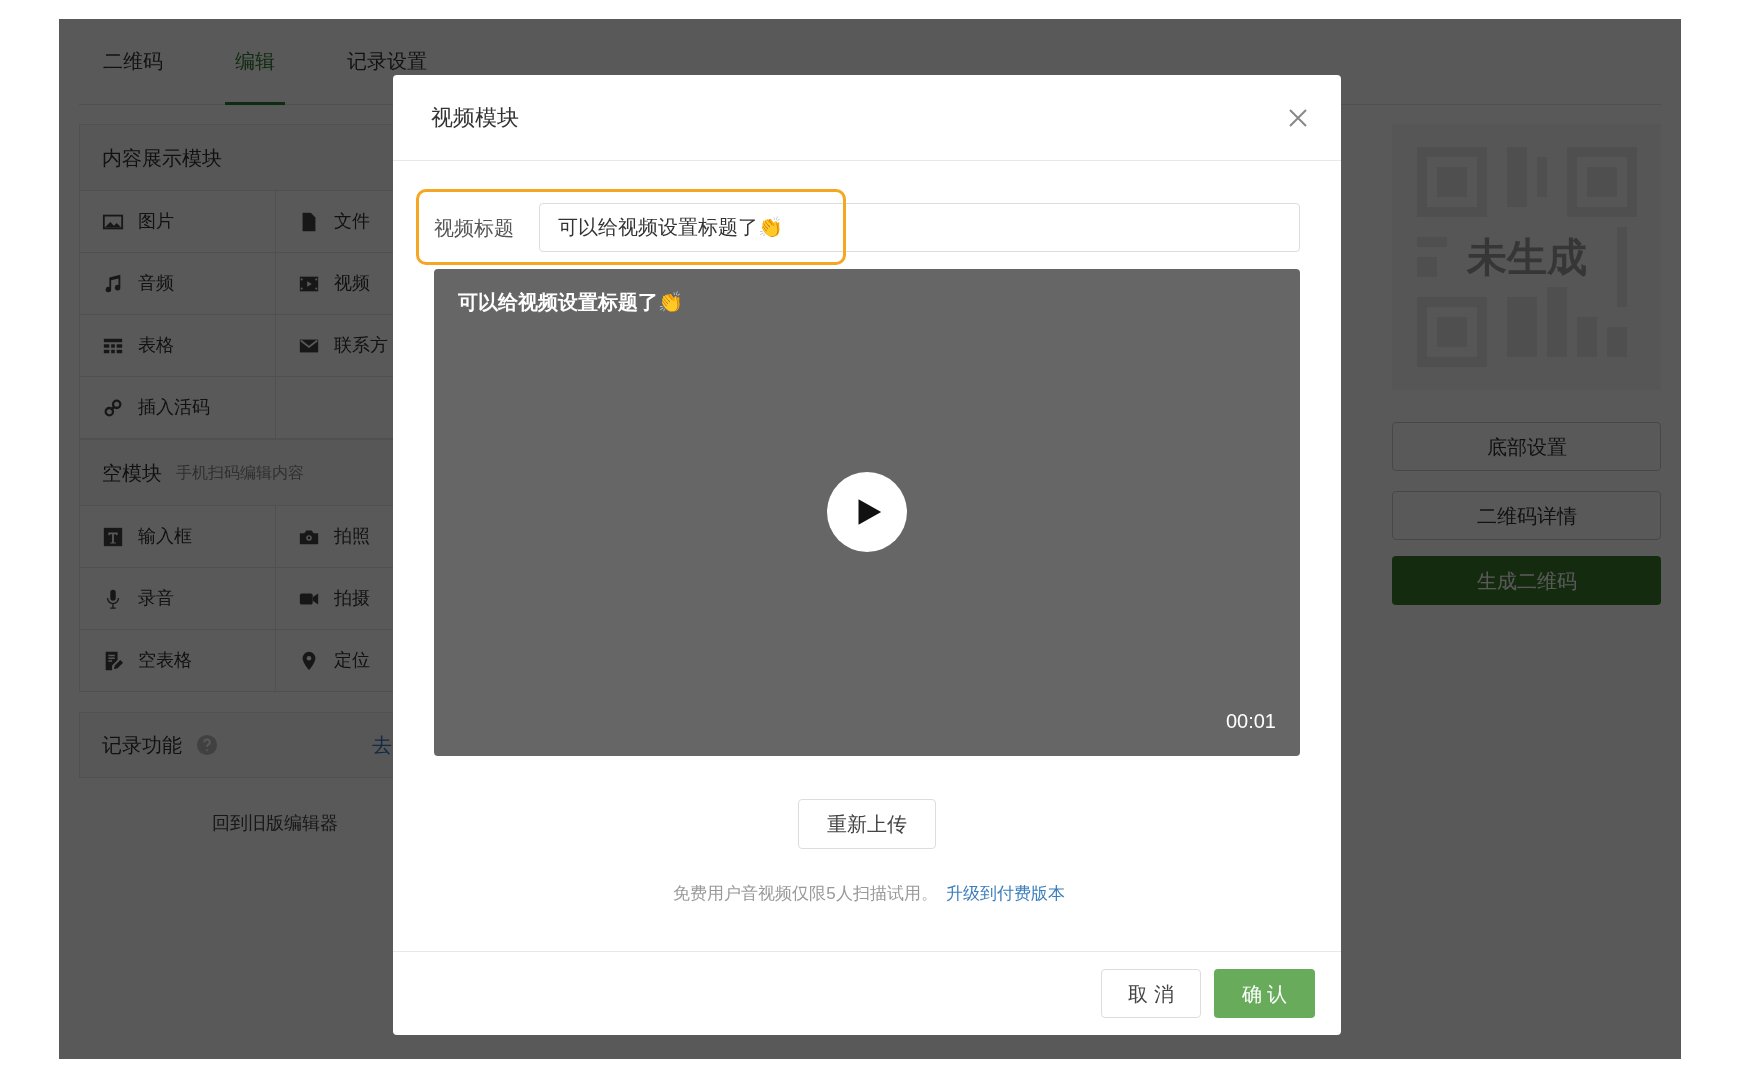 Image resolution: width=1748 pixels, height=1078 pixels. I want to click on side-button: 二维码详情, so click(1526, 515).